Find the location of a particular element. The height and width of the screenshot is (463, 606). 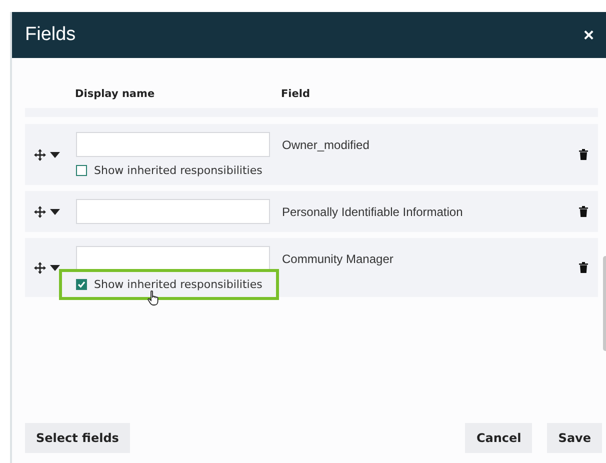

dialog-title: Fields is located at coordinates (50, 35).